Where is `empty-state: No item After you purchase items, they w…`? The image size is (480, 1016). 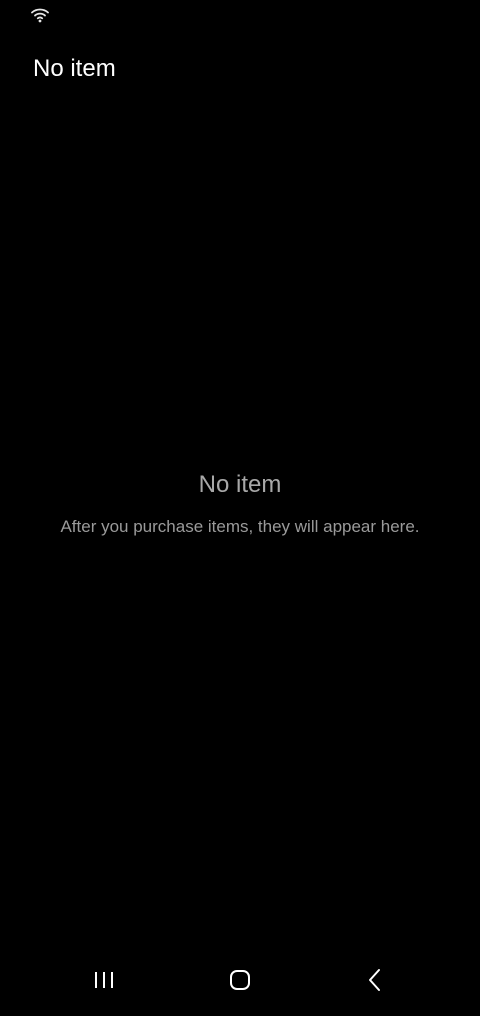 empty-state: No item After you purchase items, they w… is located at coordinates (240, 504).